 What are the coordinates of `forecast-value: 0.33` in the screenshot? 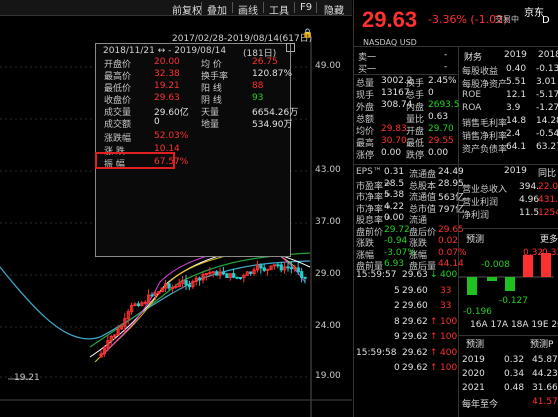 It's located at (550, 253).